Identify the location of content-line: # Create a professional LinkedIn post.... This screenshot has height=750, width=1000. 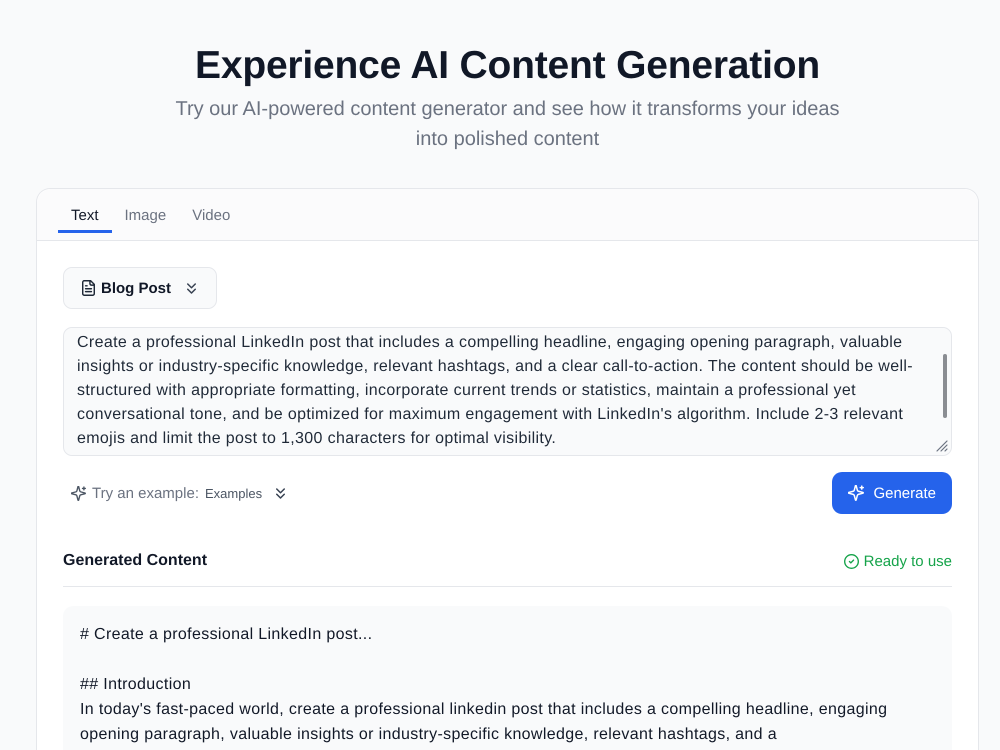
(227, 635).